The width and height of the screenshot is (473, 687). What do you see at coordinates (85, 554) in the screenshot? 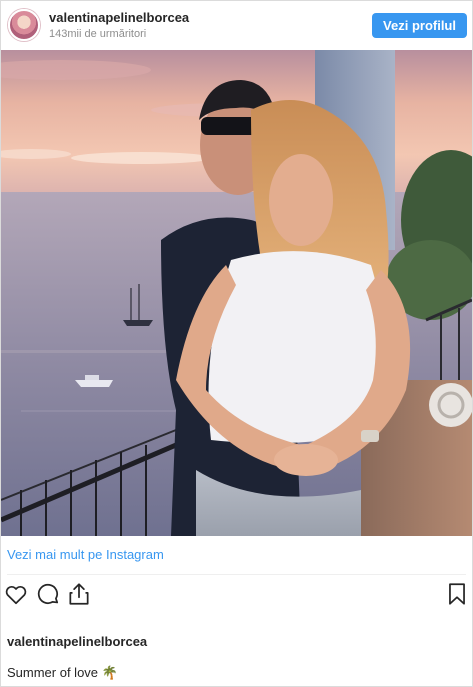
I see `view-more-on-instagram-link: Vezi mai mult pe Instagram` at bounding box center [85, 554].